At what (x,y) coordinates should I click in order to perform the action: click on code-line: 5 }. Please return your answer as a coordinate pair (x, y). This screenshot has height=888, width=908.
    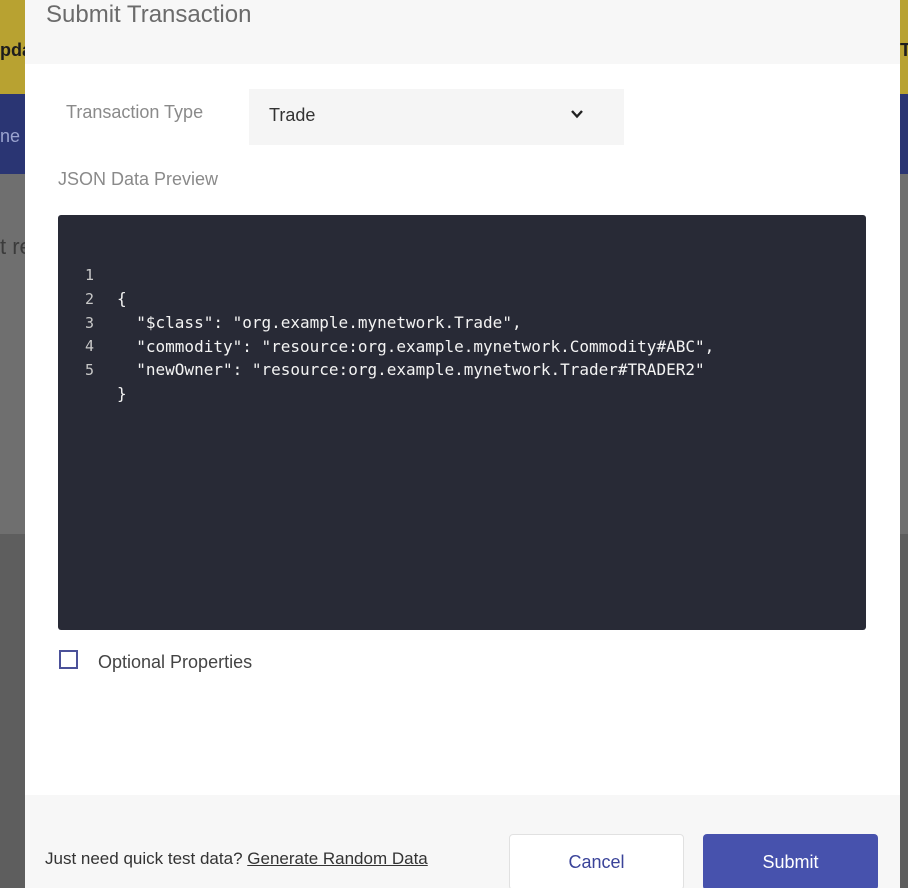
    Looking at the image, I should click on (92, 368).